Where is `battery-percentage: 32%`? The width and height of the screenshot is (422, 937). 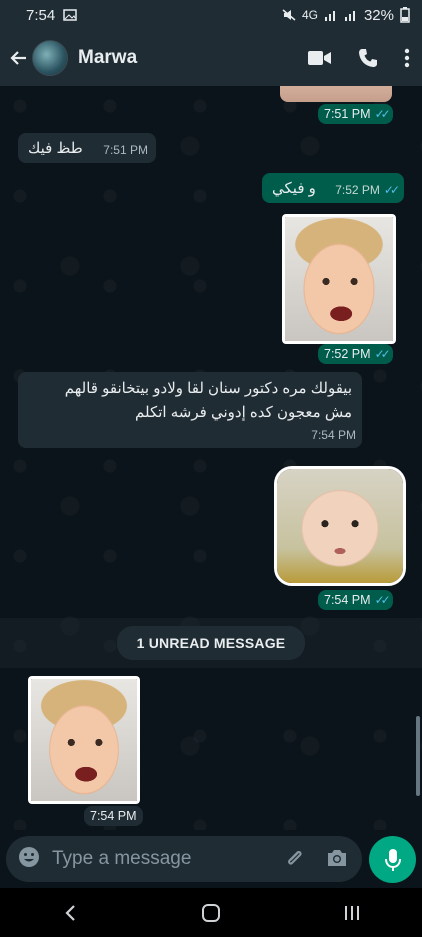 battery-percentage: 32% is located at coordinates (378, 15).